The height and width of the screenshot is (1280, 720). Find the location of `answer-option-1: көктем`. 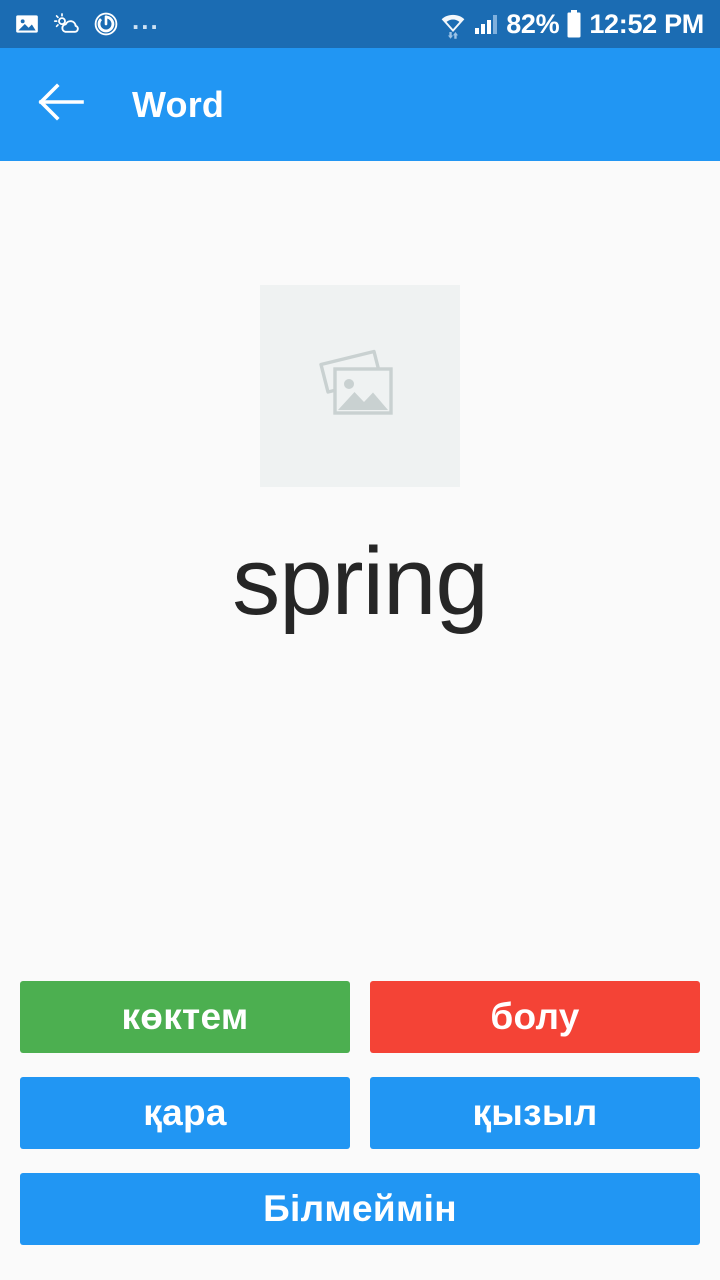

answer-option-1: көктем is located at coordinates (185, 1017).